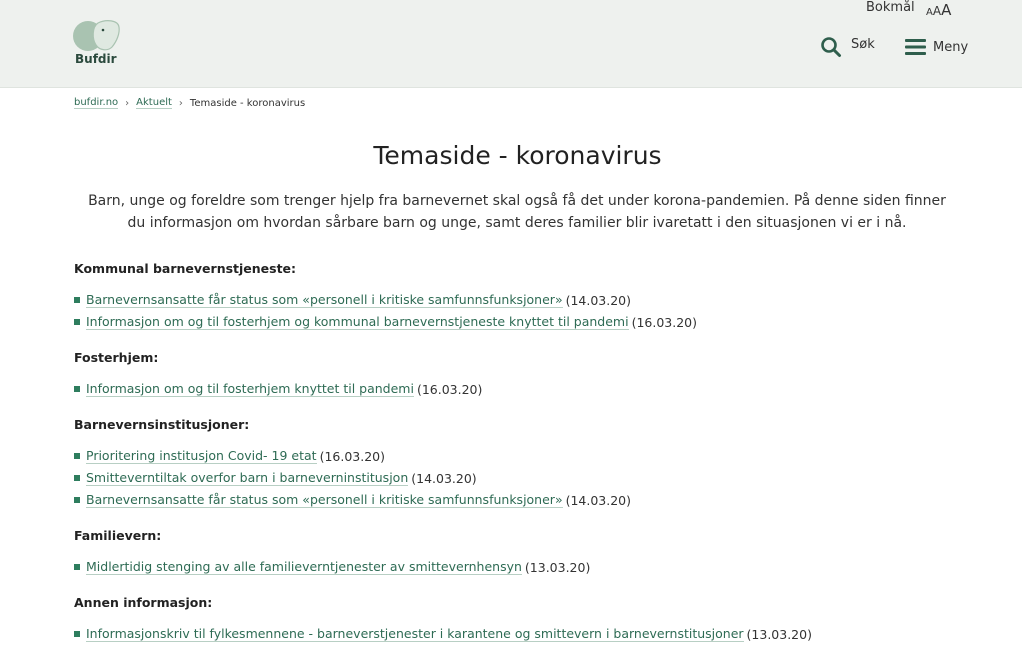 Image resolution: width=1022 pixels, height=659 pixels. Describe the element at coordinates (185, 268) in the screenshot. I see `section-heading: Kommunal barnevernstjeneste:` at that location.